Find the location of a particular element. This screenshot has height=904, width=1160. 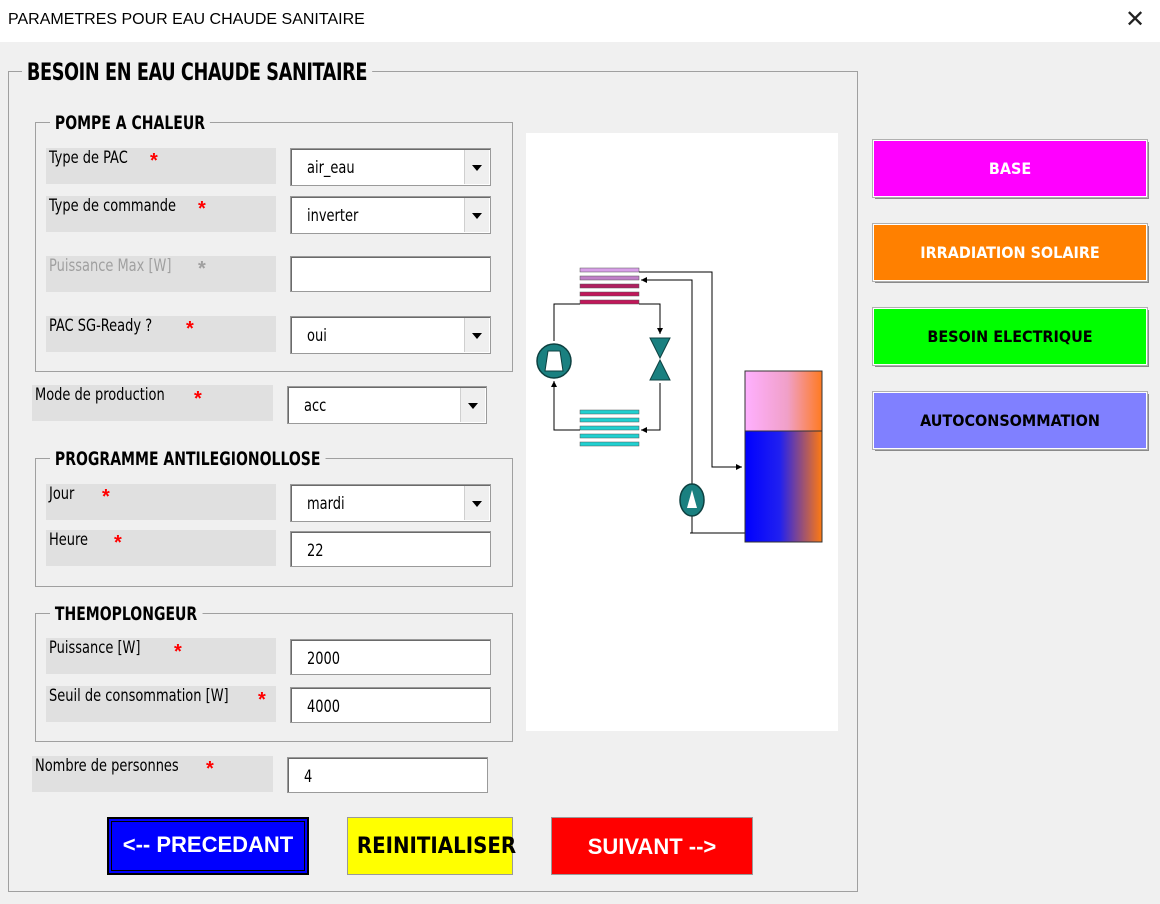

autoconsommation-button: AUTOCONSOMMATION is located at coordinates (1010, 420).